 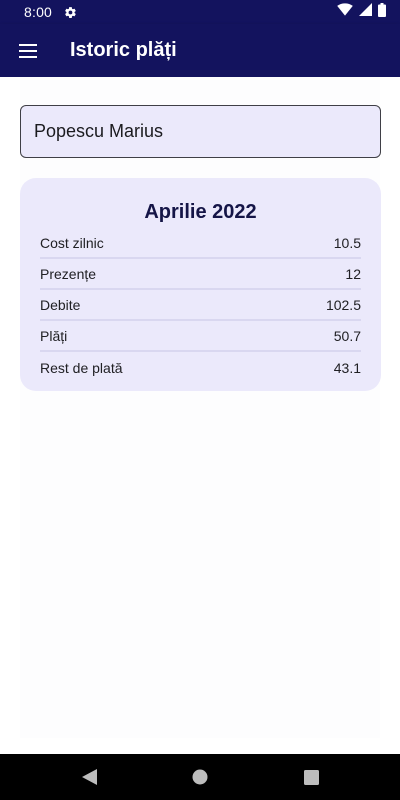 What do you see at coordinates (72, 242) in the screenshot?
I see `row-label: Cost zilnic` at bounding box center [72, 242].